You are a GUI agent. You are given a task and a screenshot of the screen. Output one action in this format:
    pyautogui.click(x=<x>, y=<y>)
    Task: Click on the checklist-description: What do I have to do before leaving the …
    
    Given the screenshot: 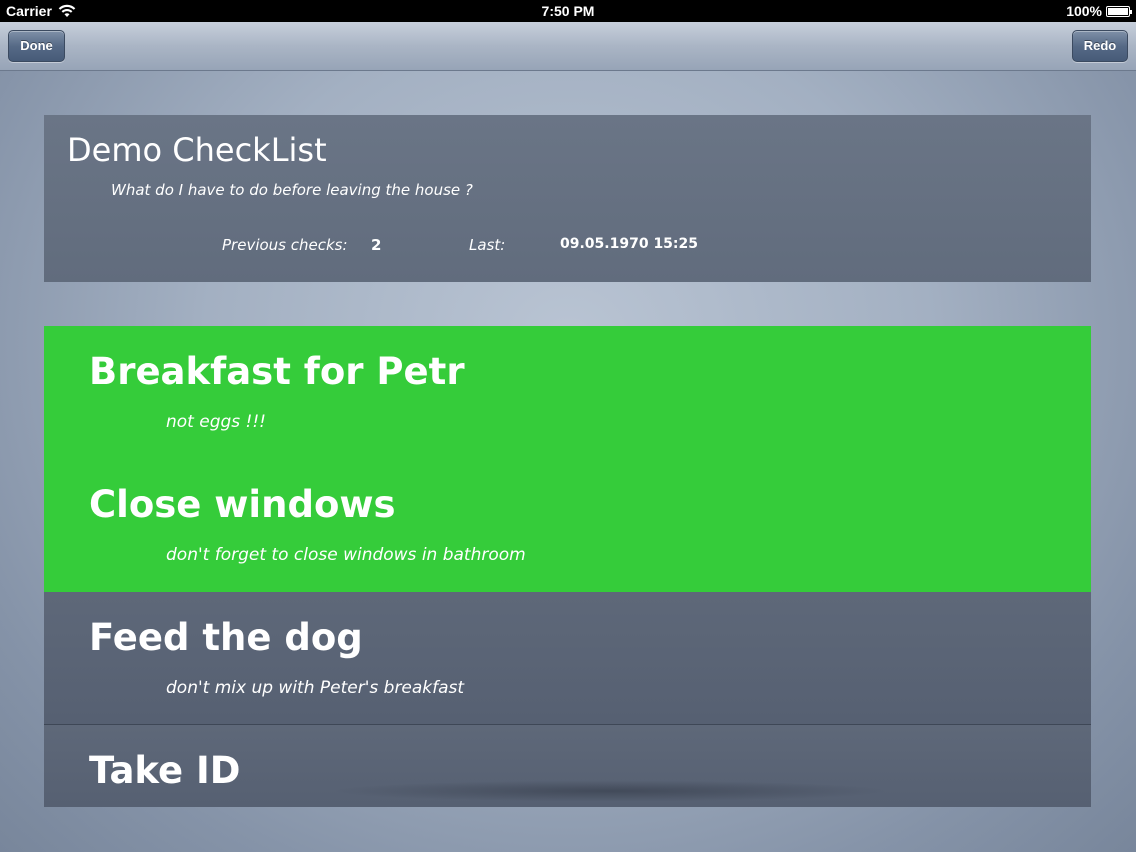 What is the action you would take?
    pyautogui.click(x=292, y=190)
    